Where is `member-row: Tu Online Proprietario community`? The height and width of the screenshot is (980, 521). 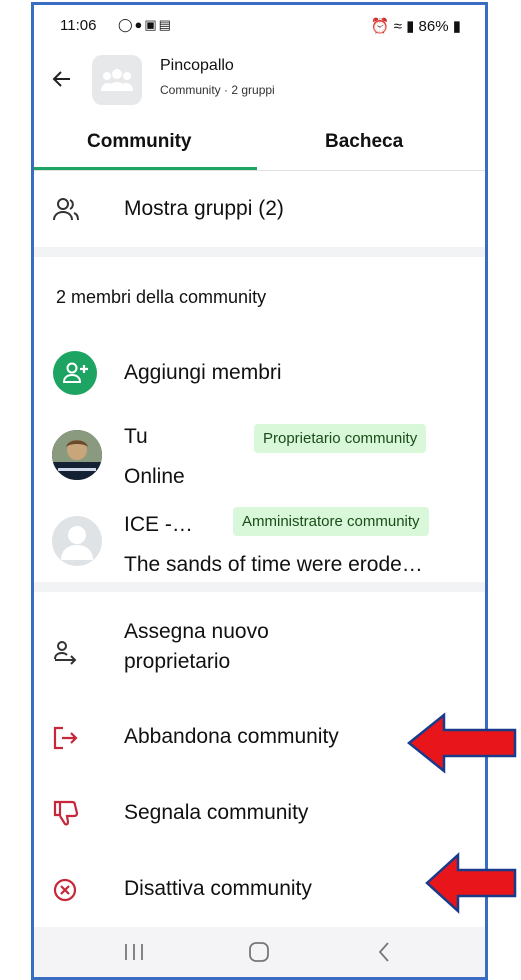 member-row: Tu Online Proprietario community is located at coordinates (259, 455).